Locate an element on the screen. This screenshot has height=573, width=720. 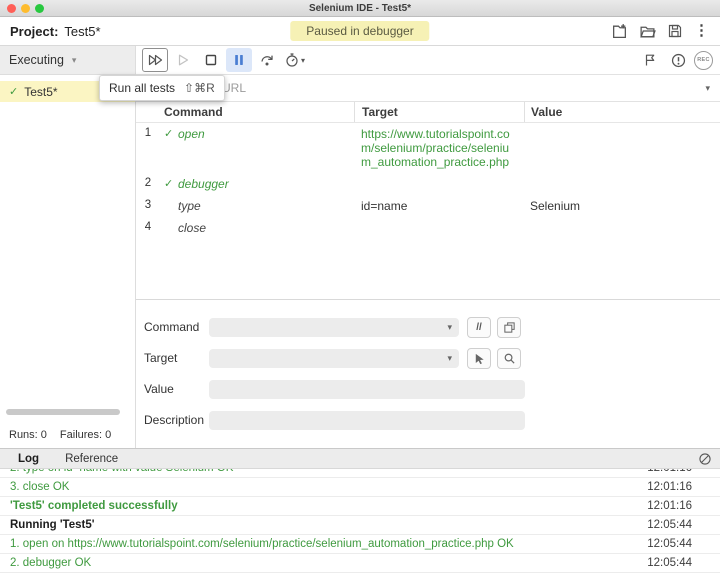
minimize-window-button is located at coordinates (25, 8).